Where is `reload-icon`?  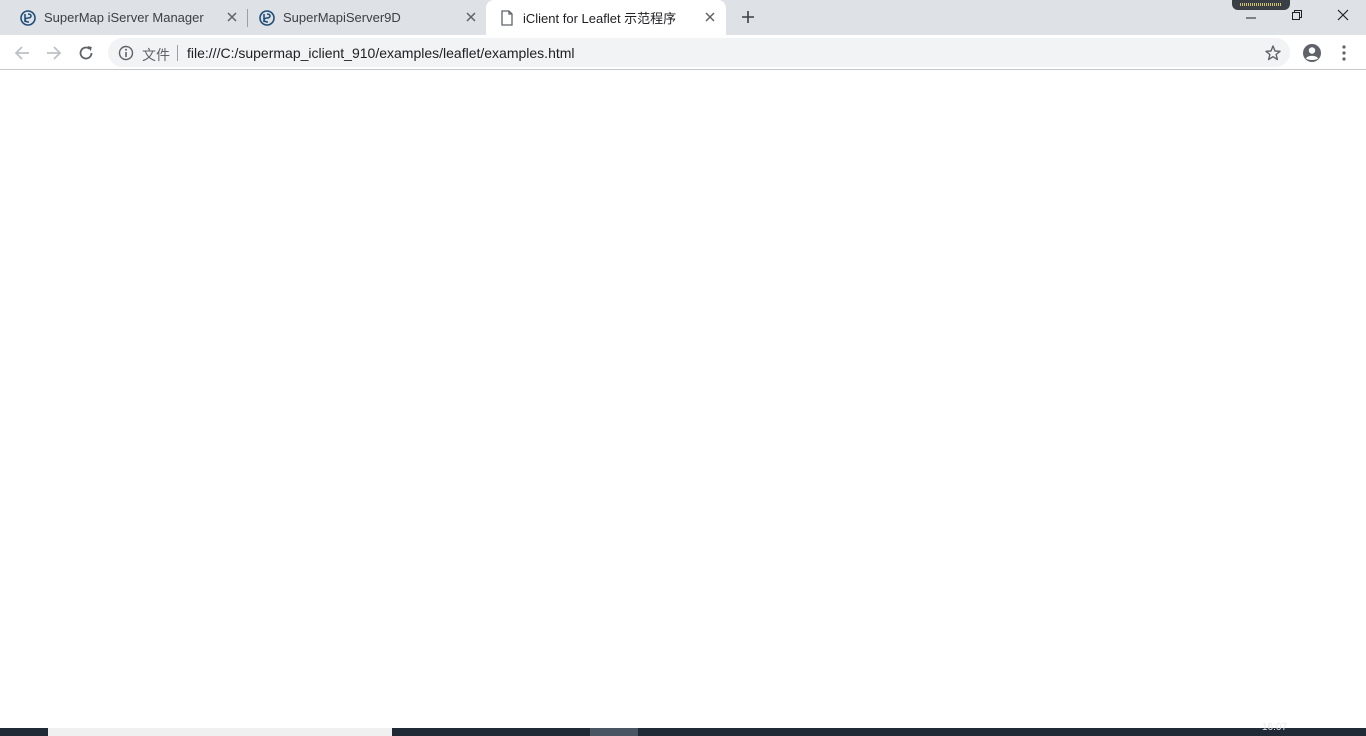 reload-icon is located at coordinates (86, 53).